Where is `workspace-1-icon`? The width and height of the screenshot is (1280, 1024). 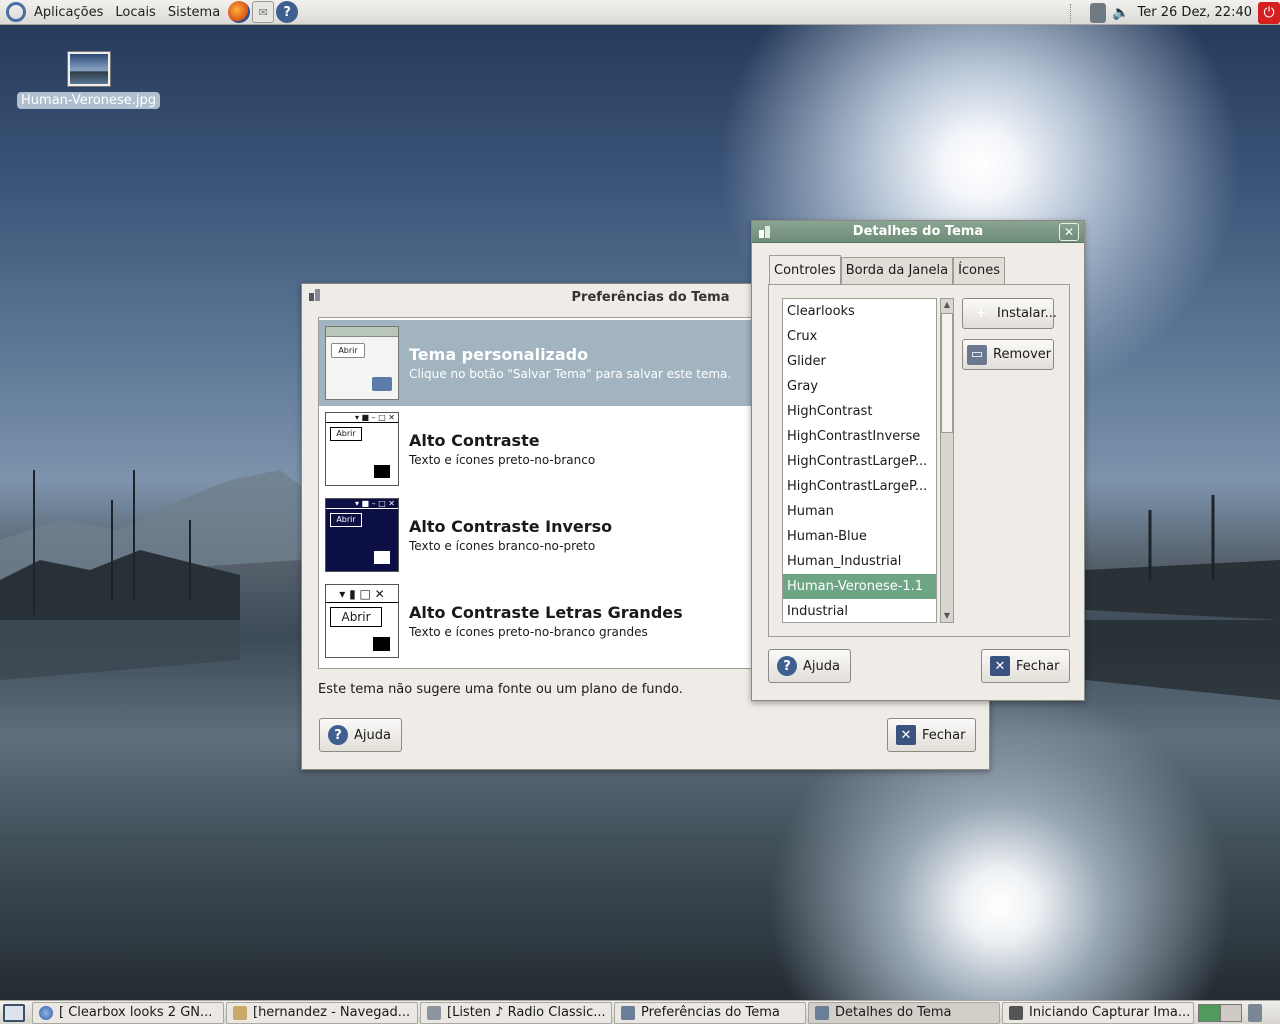 workspace-1-icon is located at coordinates (1209, 1012).